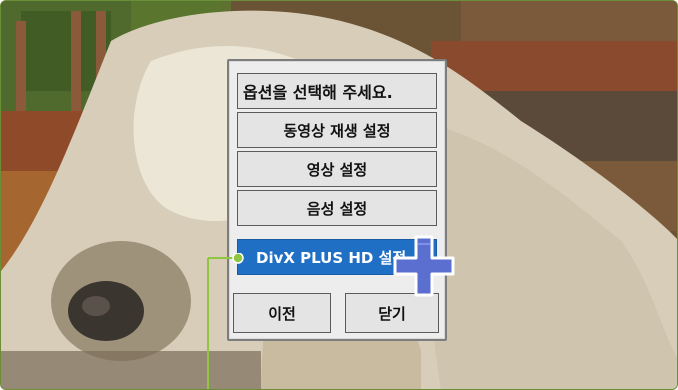  Describe the element at coordinates (424, 266) in the screenshot. I see `plus-cursor-icon` at that location.